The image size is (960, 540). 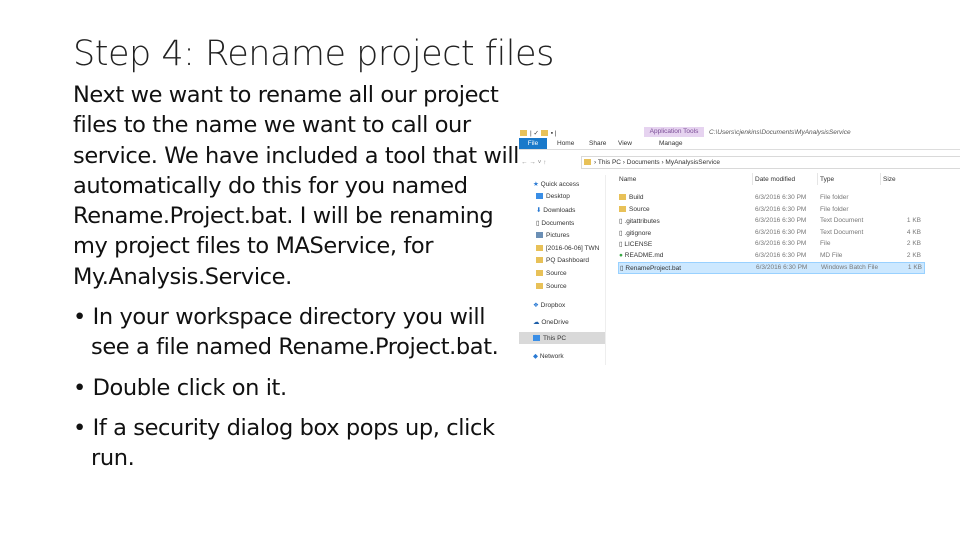 I want to click on file-name: Build, so click(x=636, y=197).